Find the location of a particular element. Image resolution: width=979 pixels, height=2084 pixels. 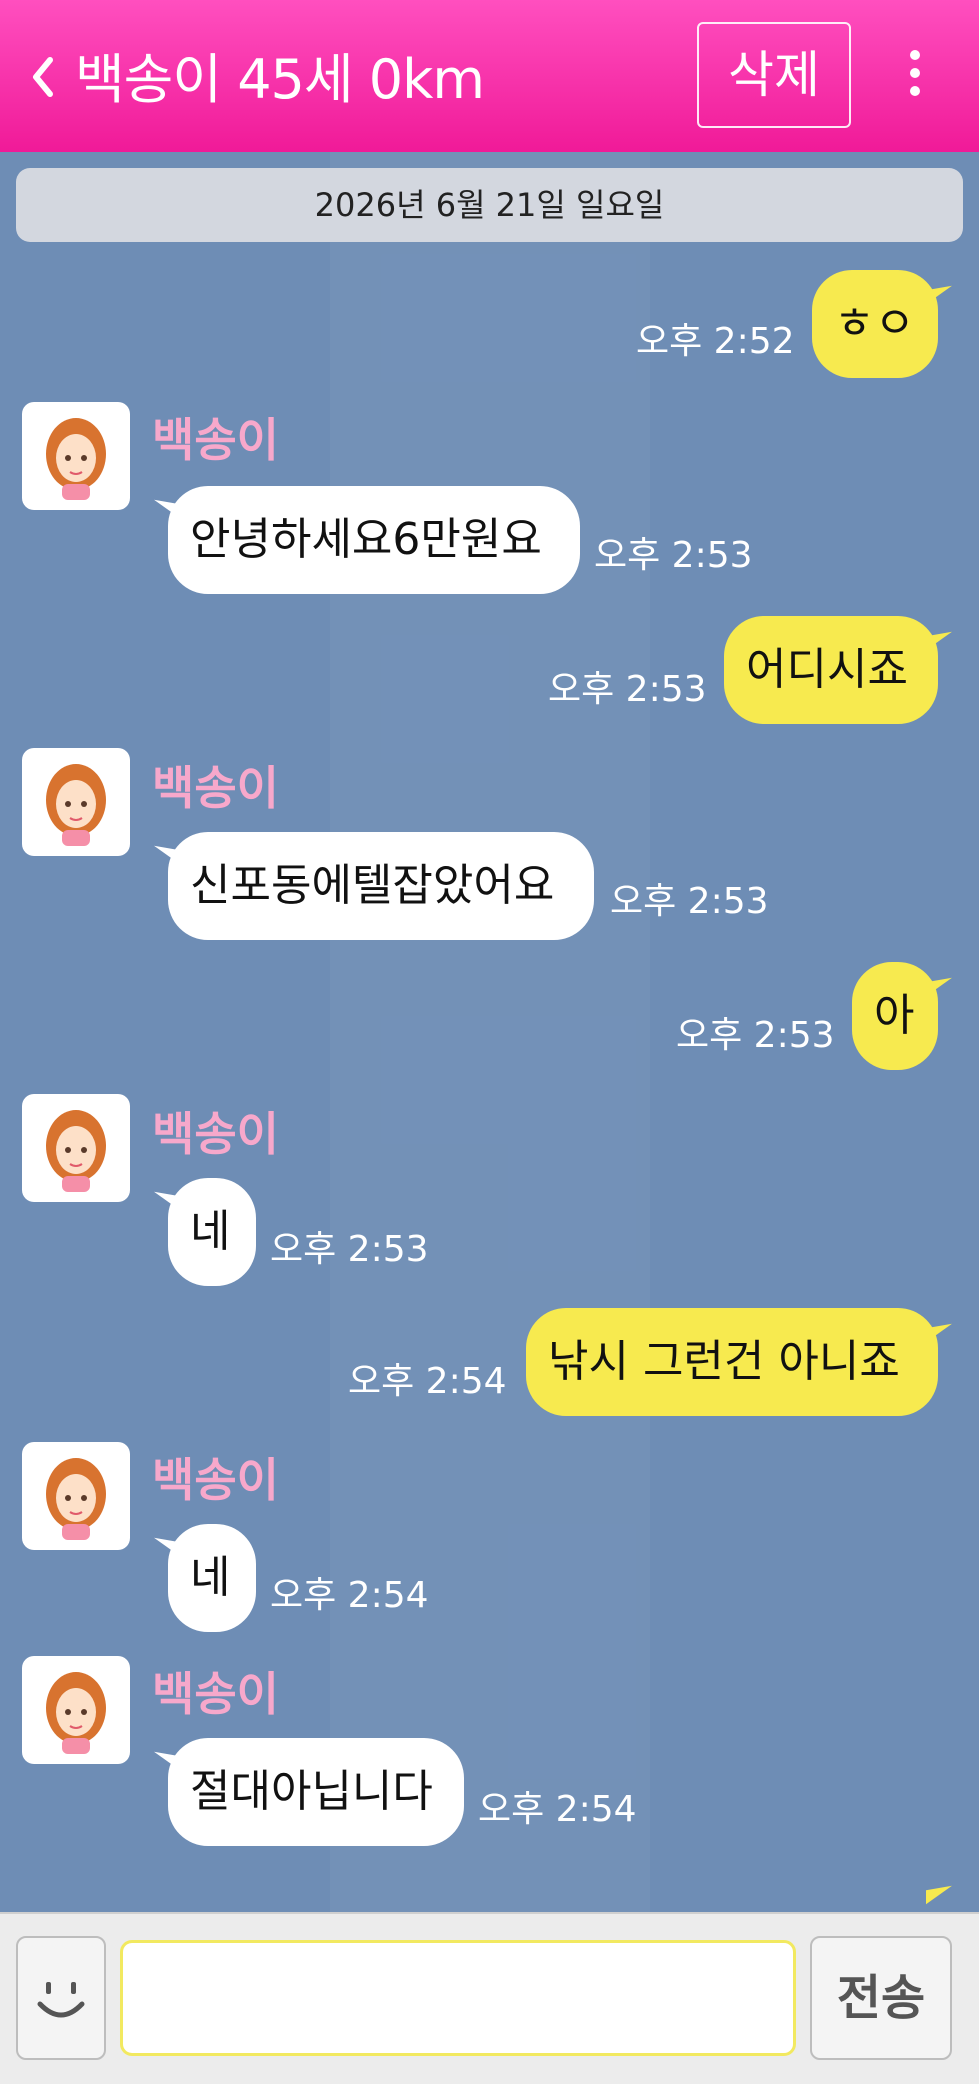

my-message-bubble: ㅎㅇ is located at coordinates (875, 324).